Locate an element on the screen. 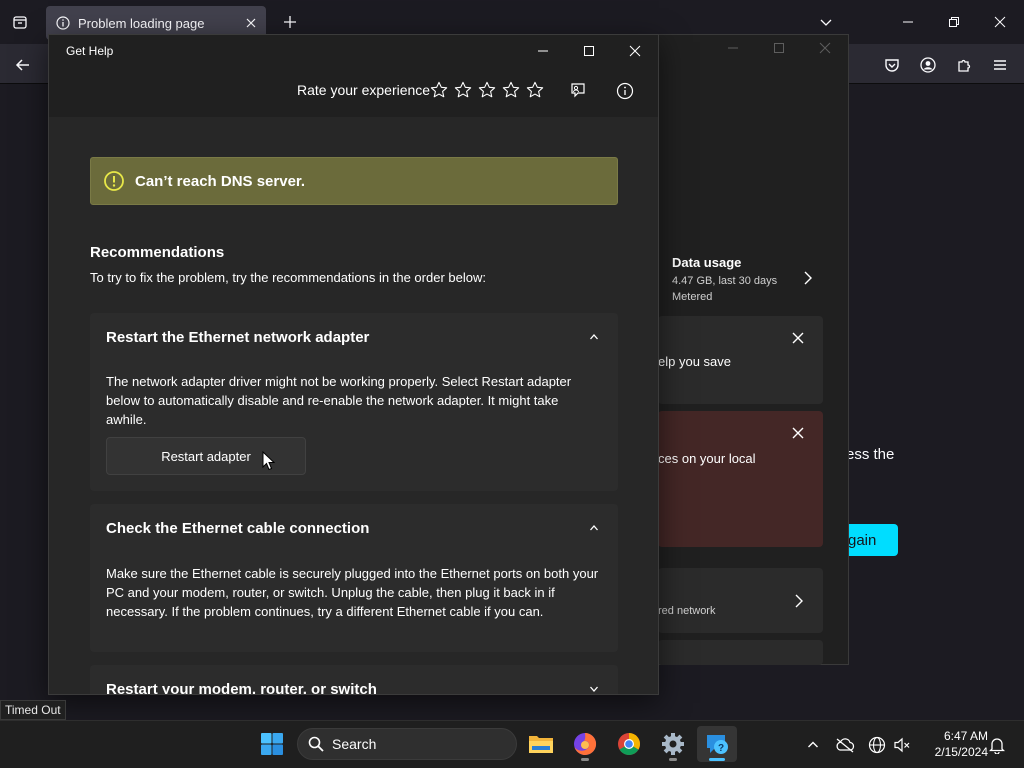  settings-hint-card: elp you save is located at coordinates (740, 360).